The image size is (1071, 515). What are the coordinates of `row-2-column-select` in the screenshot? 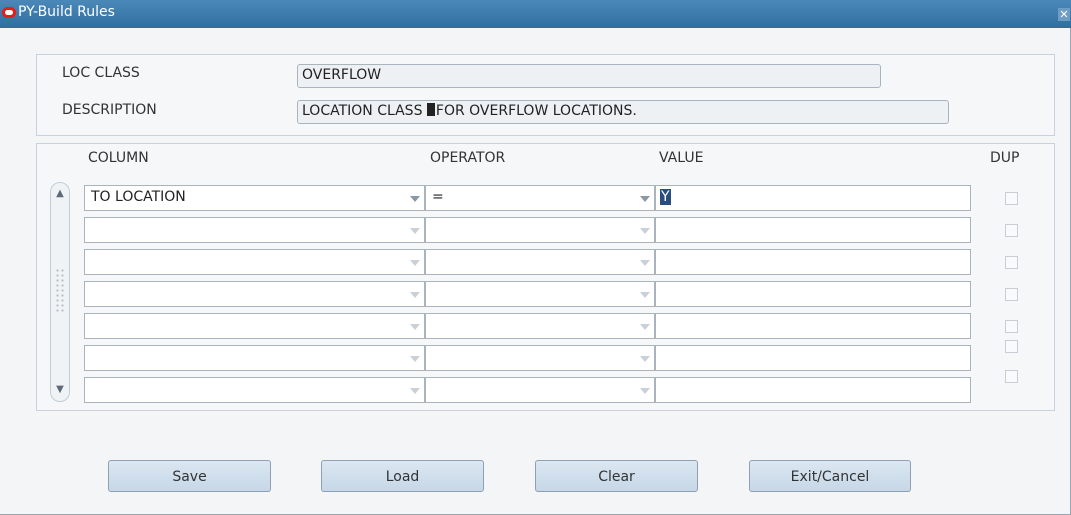 It's located at (254, 230).